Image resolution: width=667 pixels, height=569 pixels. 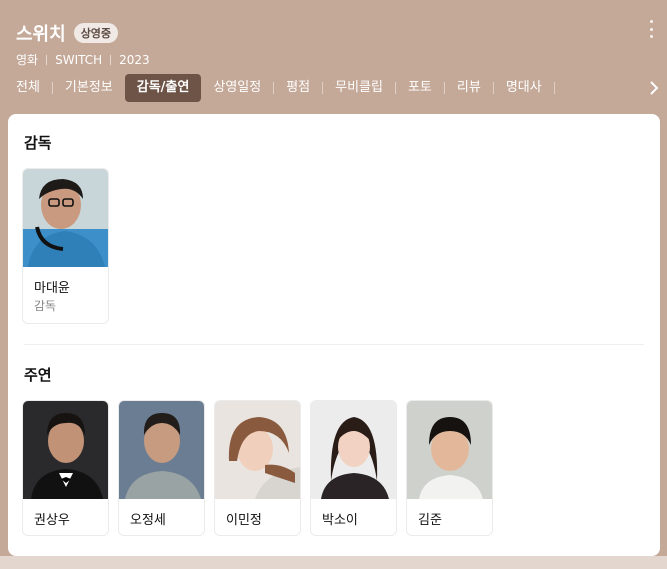 What do you see at coordinates (651, 29) in the screenshot?
I see `more-options-icon` at bounding box center [651, 29].